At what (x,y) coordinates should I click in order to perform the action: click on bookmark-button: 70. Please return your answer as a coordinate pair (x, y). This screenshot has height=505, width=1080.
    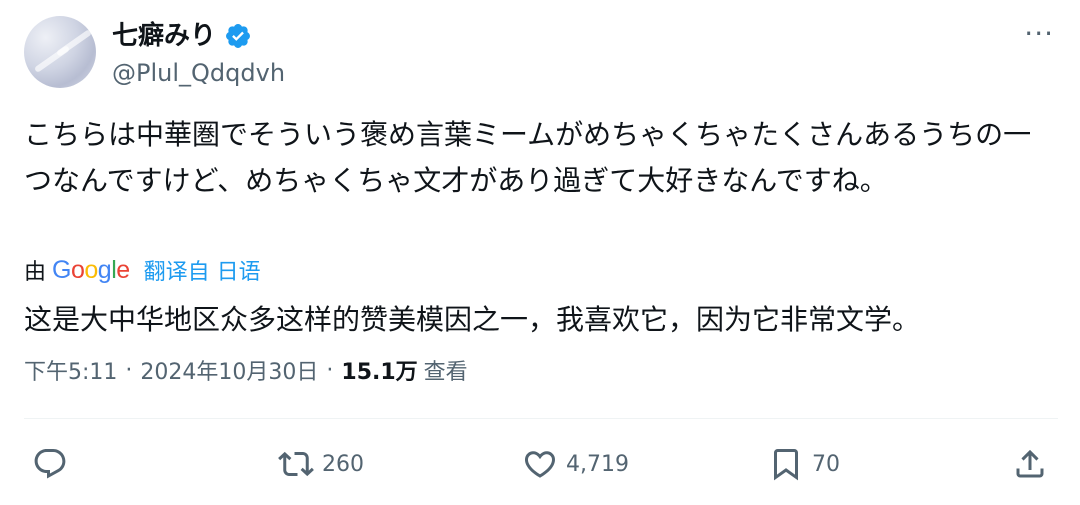
    Looking at the image, I should click on (804, 464).